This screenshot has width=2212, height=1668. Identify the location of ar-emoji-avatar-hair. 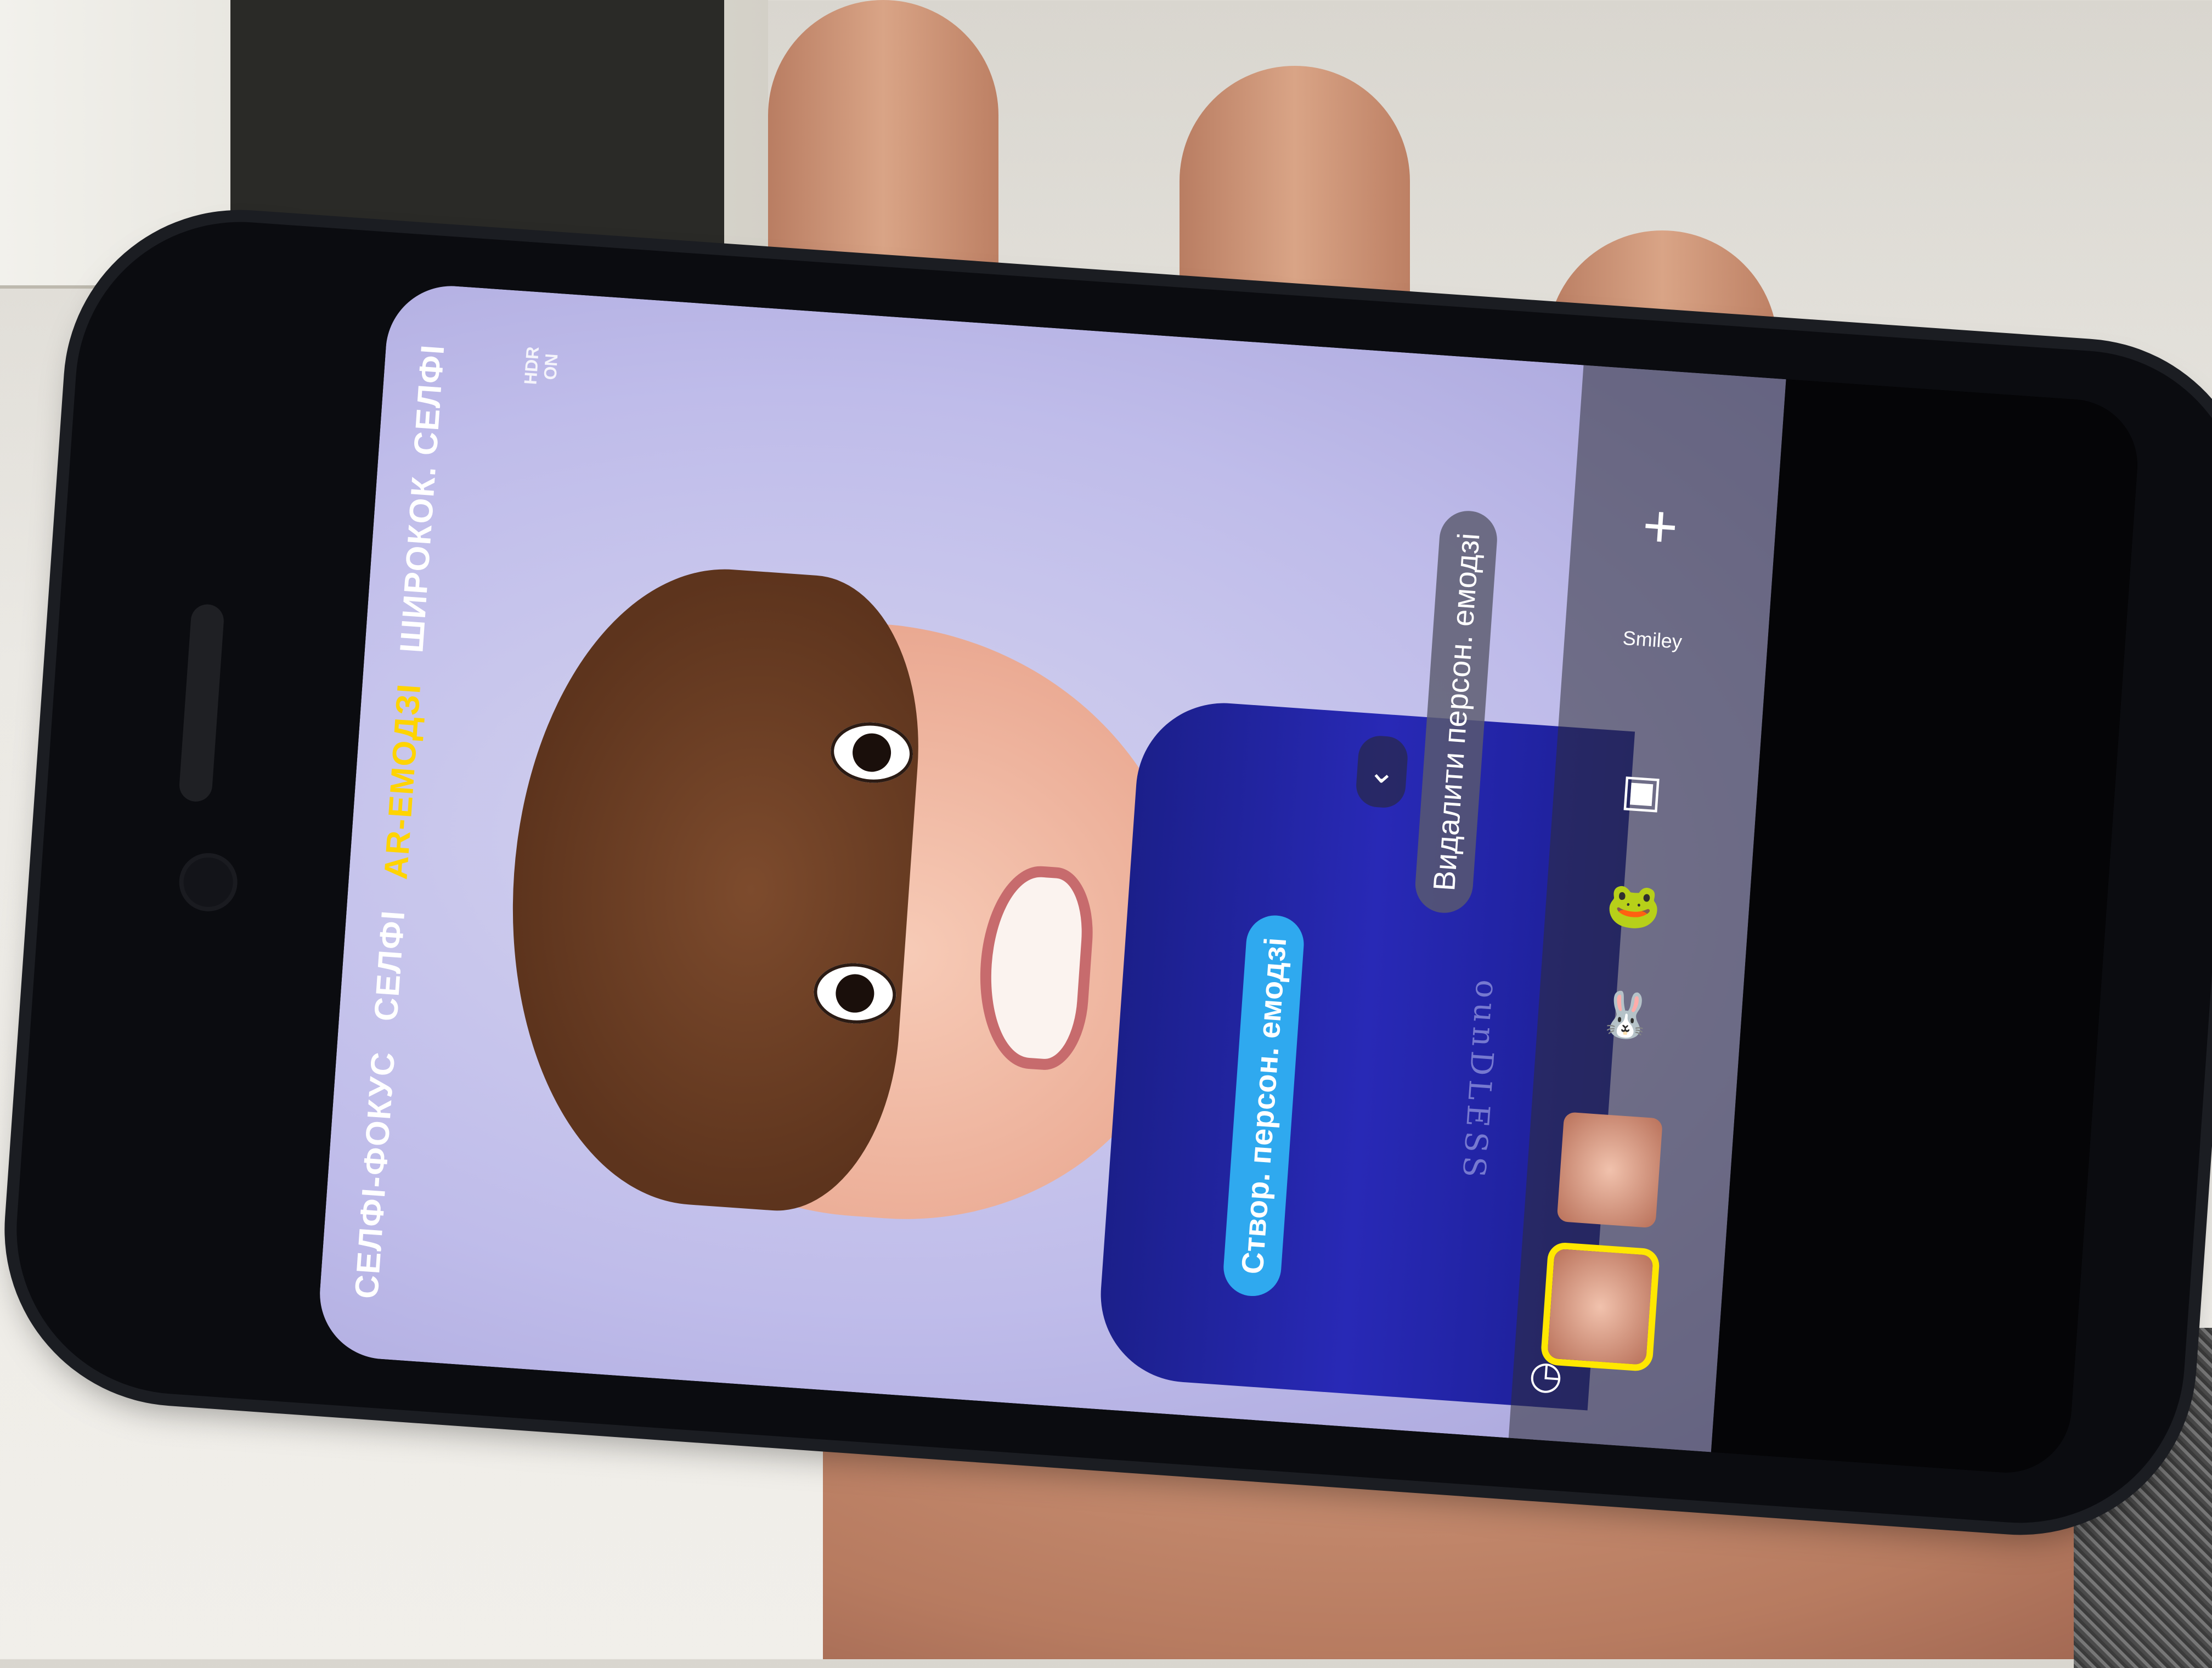
(711, 887).